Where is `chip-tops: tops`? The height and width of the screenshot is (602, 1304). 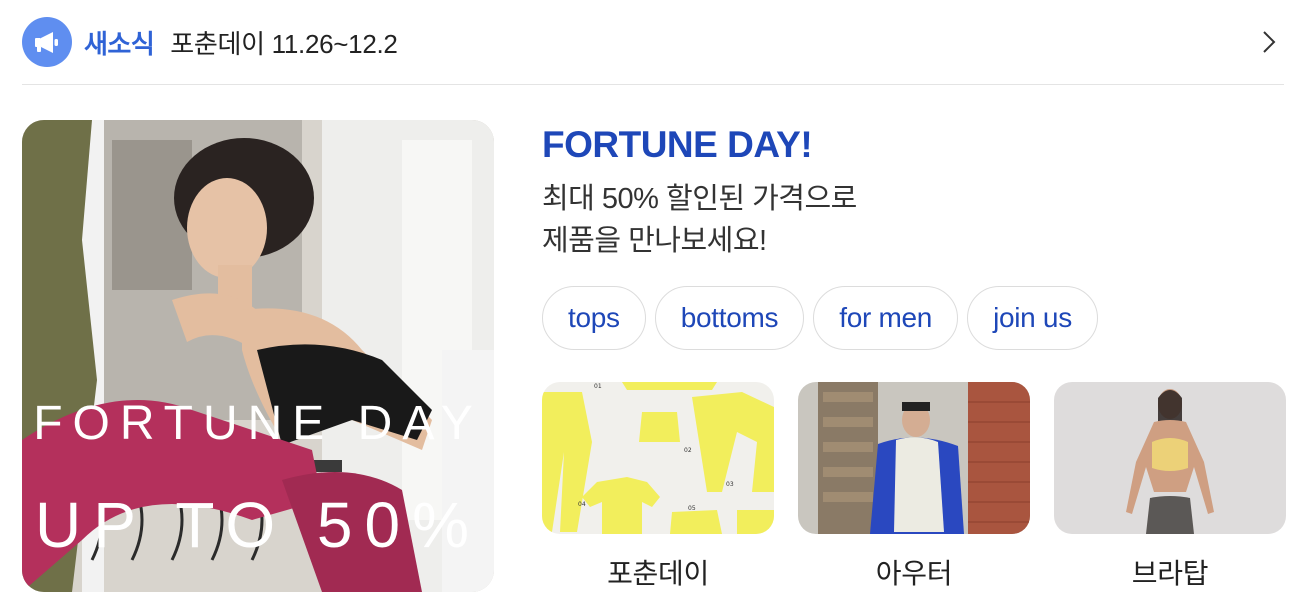 chip-tops: tops is located at coordinates (594, 318).